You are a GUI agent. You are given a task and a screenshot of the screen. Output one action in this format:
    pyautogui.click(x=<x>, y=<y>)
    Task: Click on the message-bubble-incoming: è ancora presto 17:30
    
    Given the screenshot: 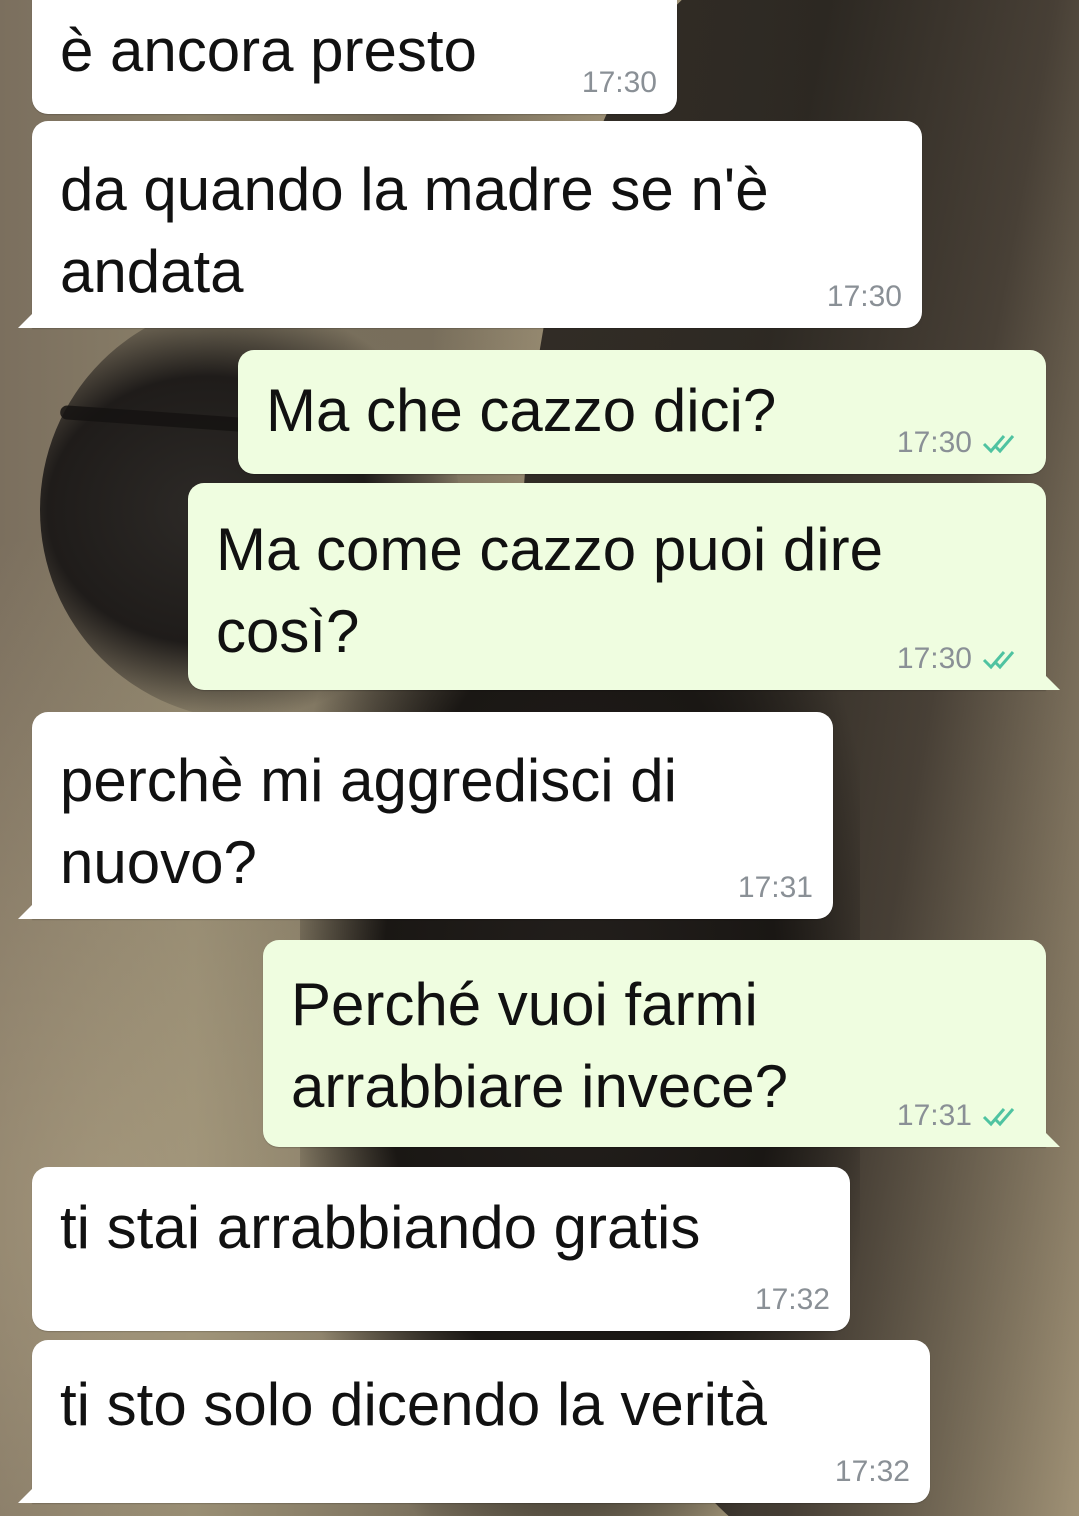 What is the action you would take?
    pyautogui.click(x=354, y=57)
    